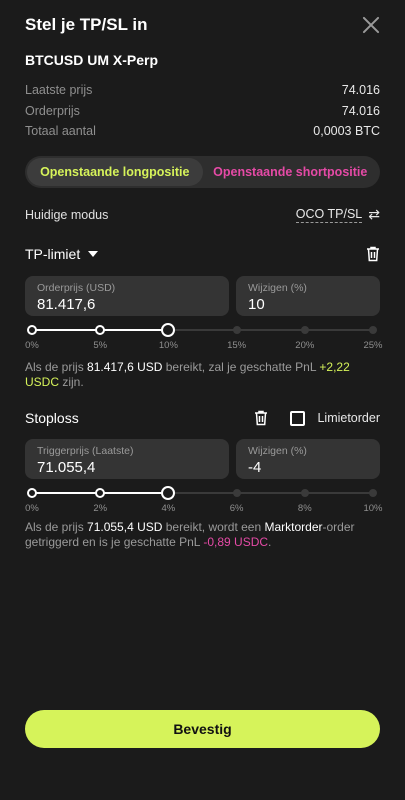 Image resolution: width=405 pixels, height=800 pixels. Describe the element at coordinates (329, 214) in the screenshot. I see `mode-value: OCO TP/SL` at that location.